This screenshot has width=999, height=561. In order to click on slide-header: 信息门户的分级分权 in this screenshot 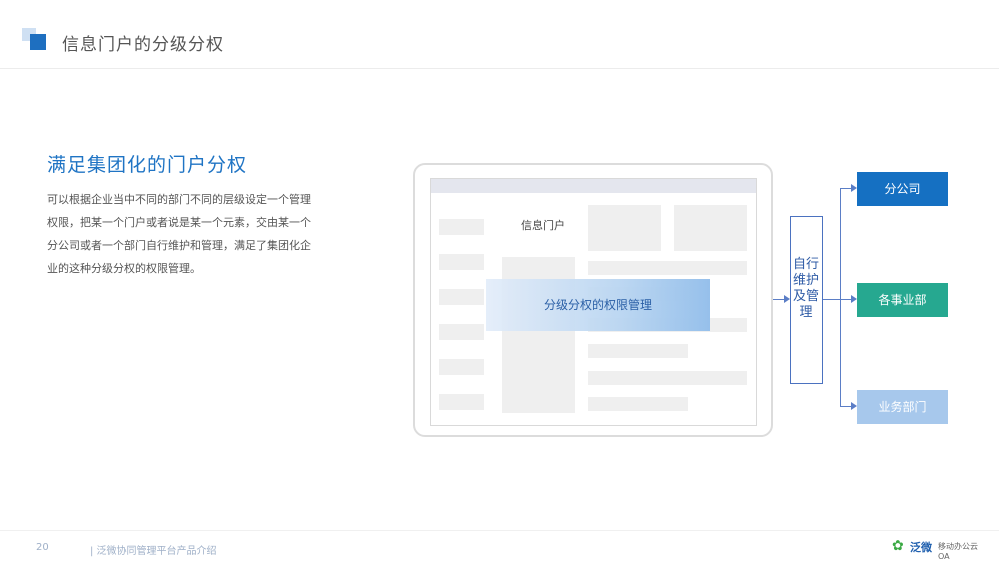, I will do `click(499, 34)`.